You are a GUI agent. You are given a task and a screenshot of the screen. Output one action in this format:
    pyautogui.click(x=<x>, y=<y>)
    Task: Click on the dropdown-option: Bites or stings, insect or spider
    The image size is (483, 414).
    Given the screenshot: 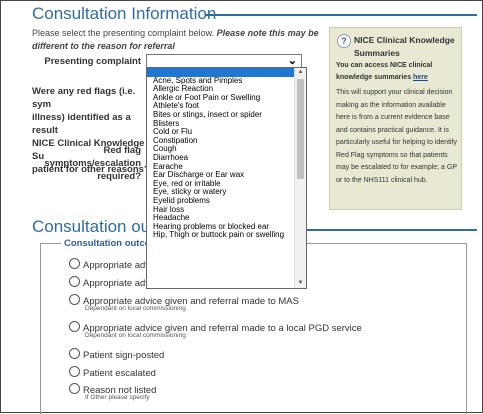 What is the action you would take?
    pyautogui.click(x=220, y=115)
    